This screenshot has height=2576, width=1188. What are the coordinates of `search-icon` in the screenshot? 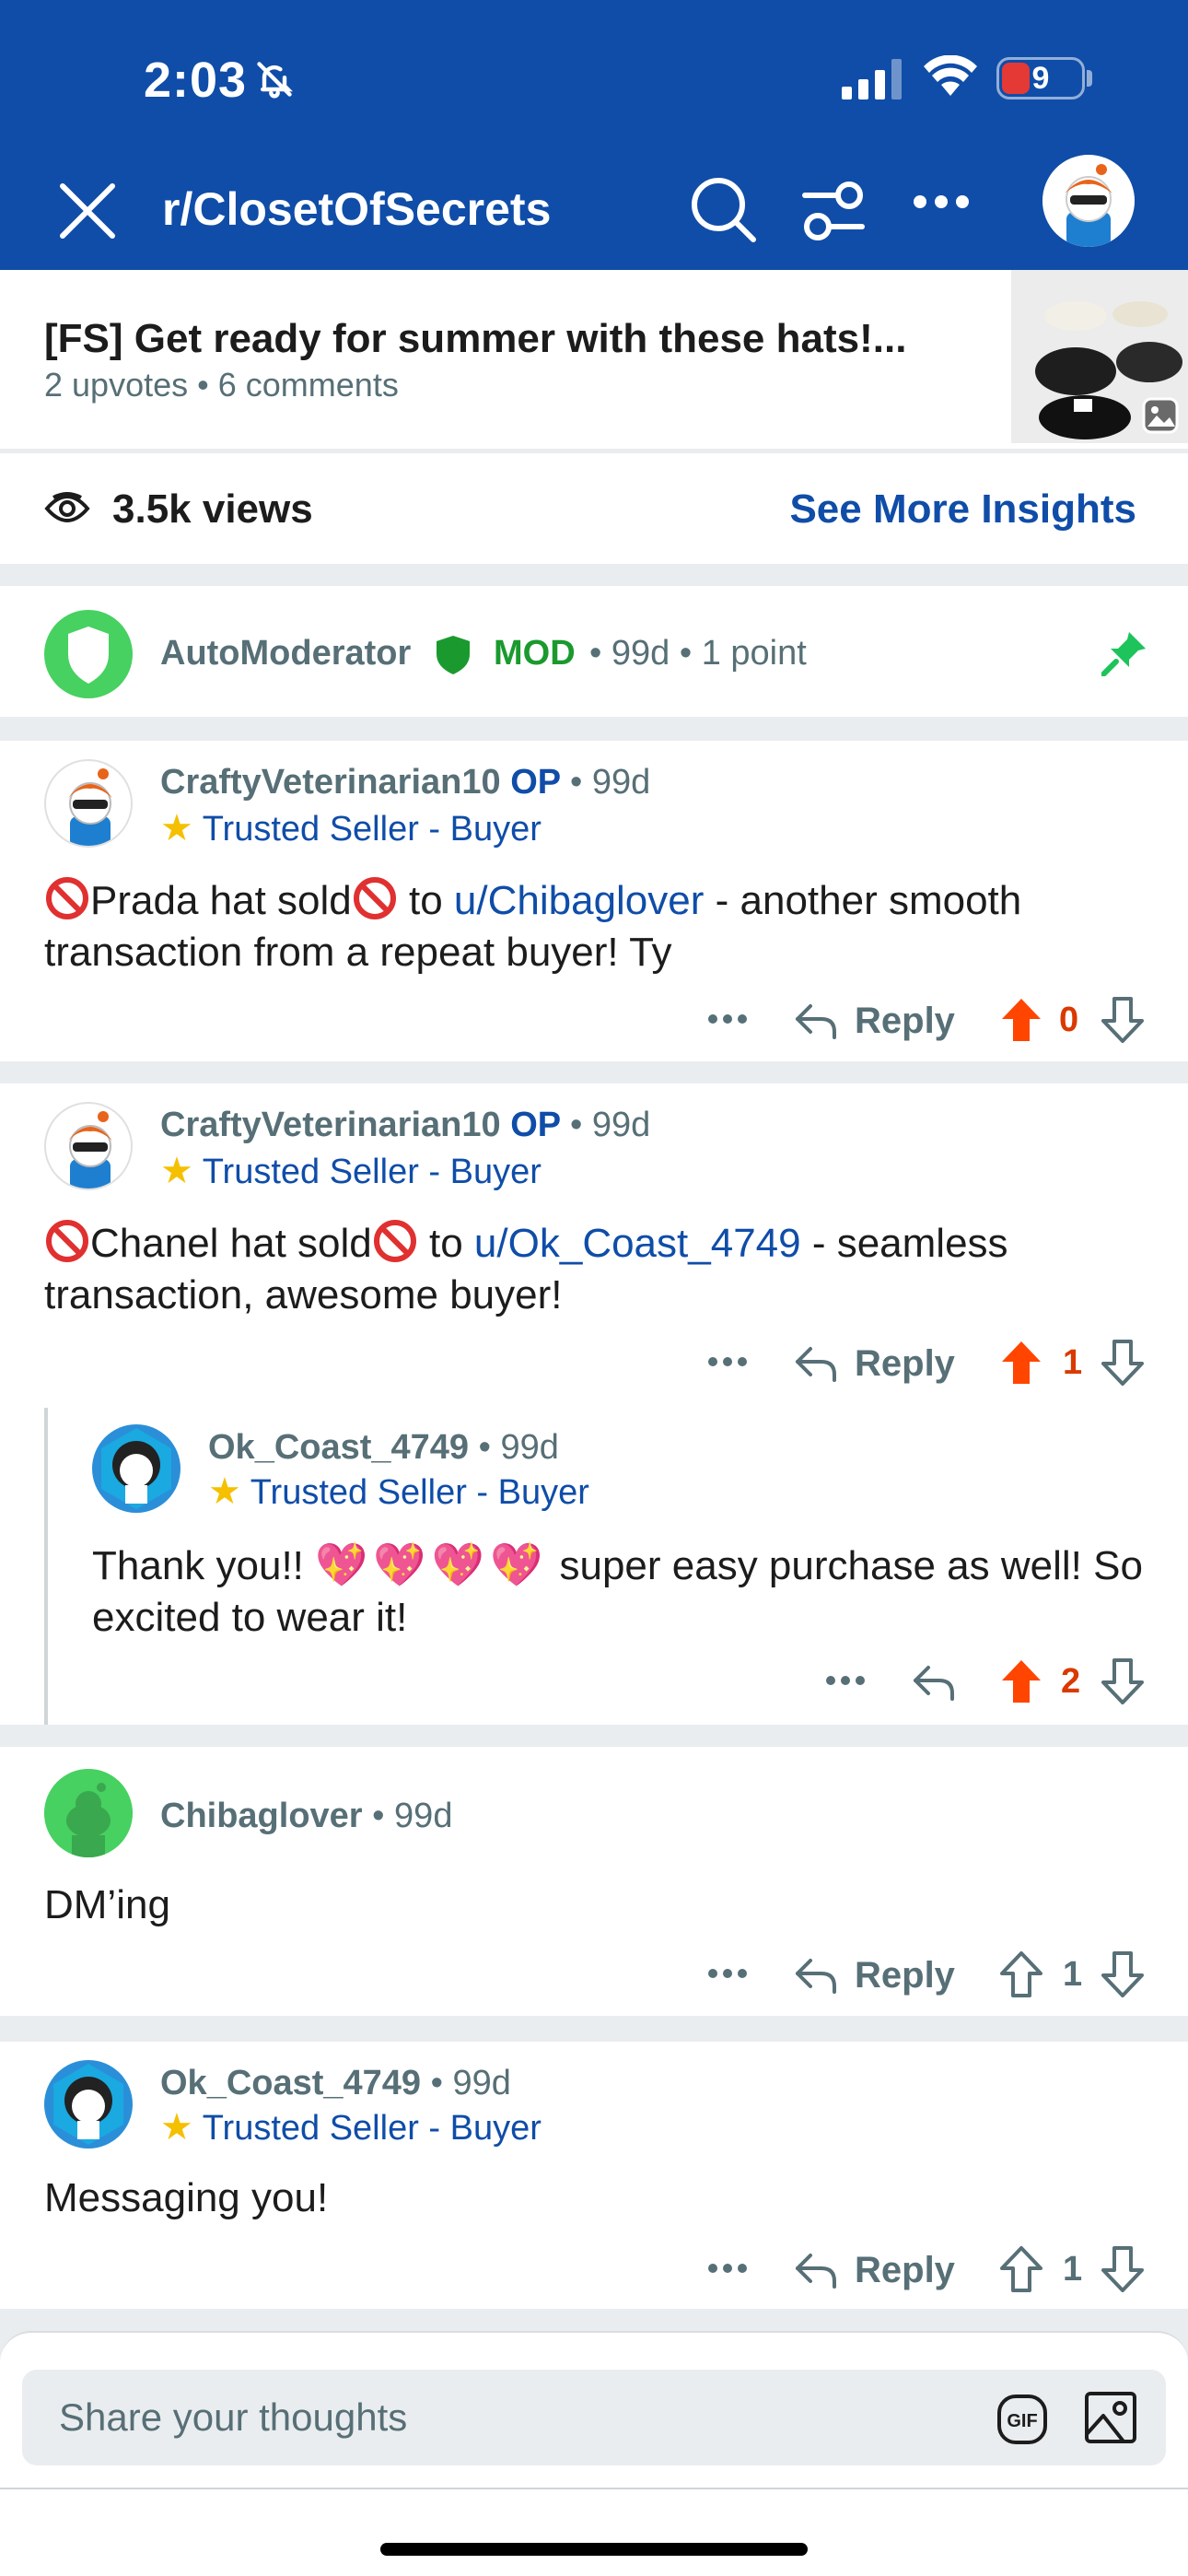 It's located at (724, 210).